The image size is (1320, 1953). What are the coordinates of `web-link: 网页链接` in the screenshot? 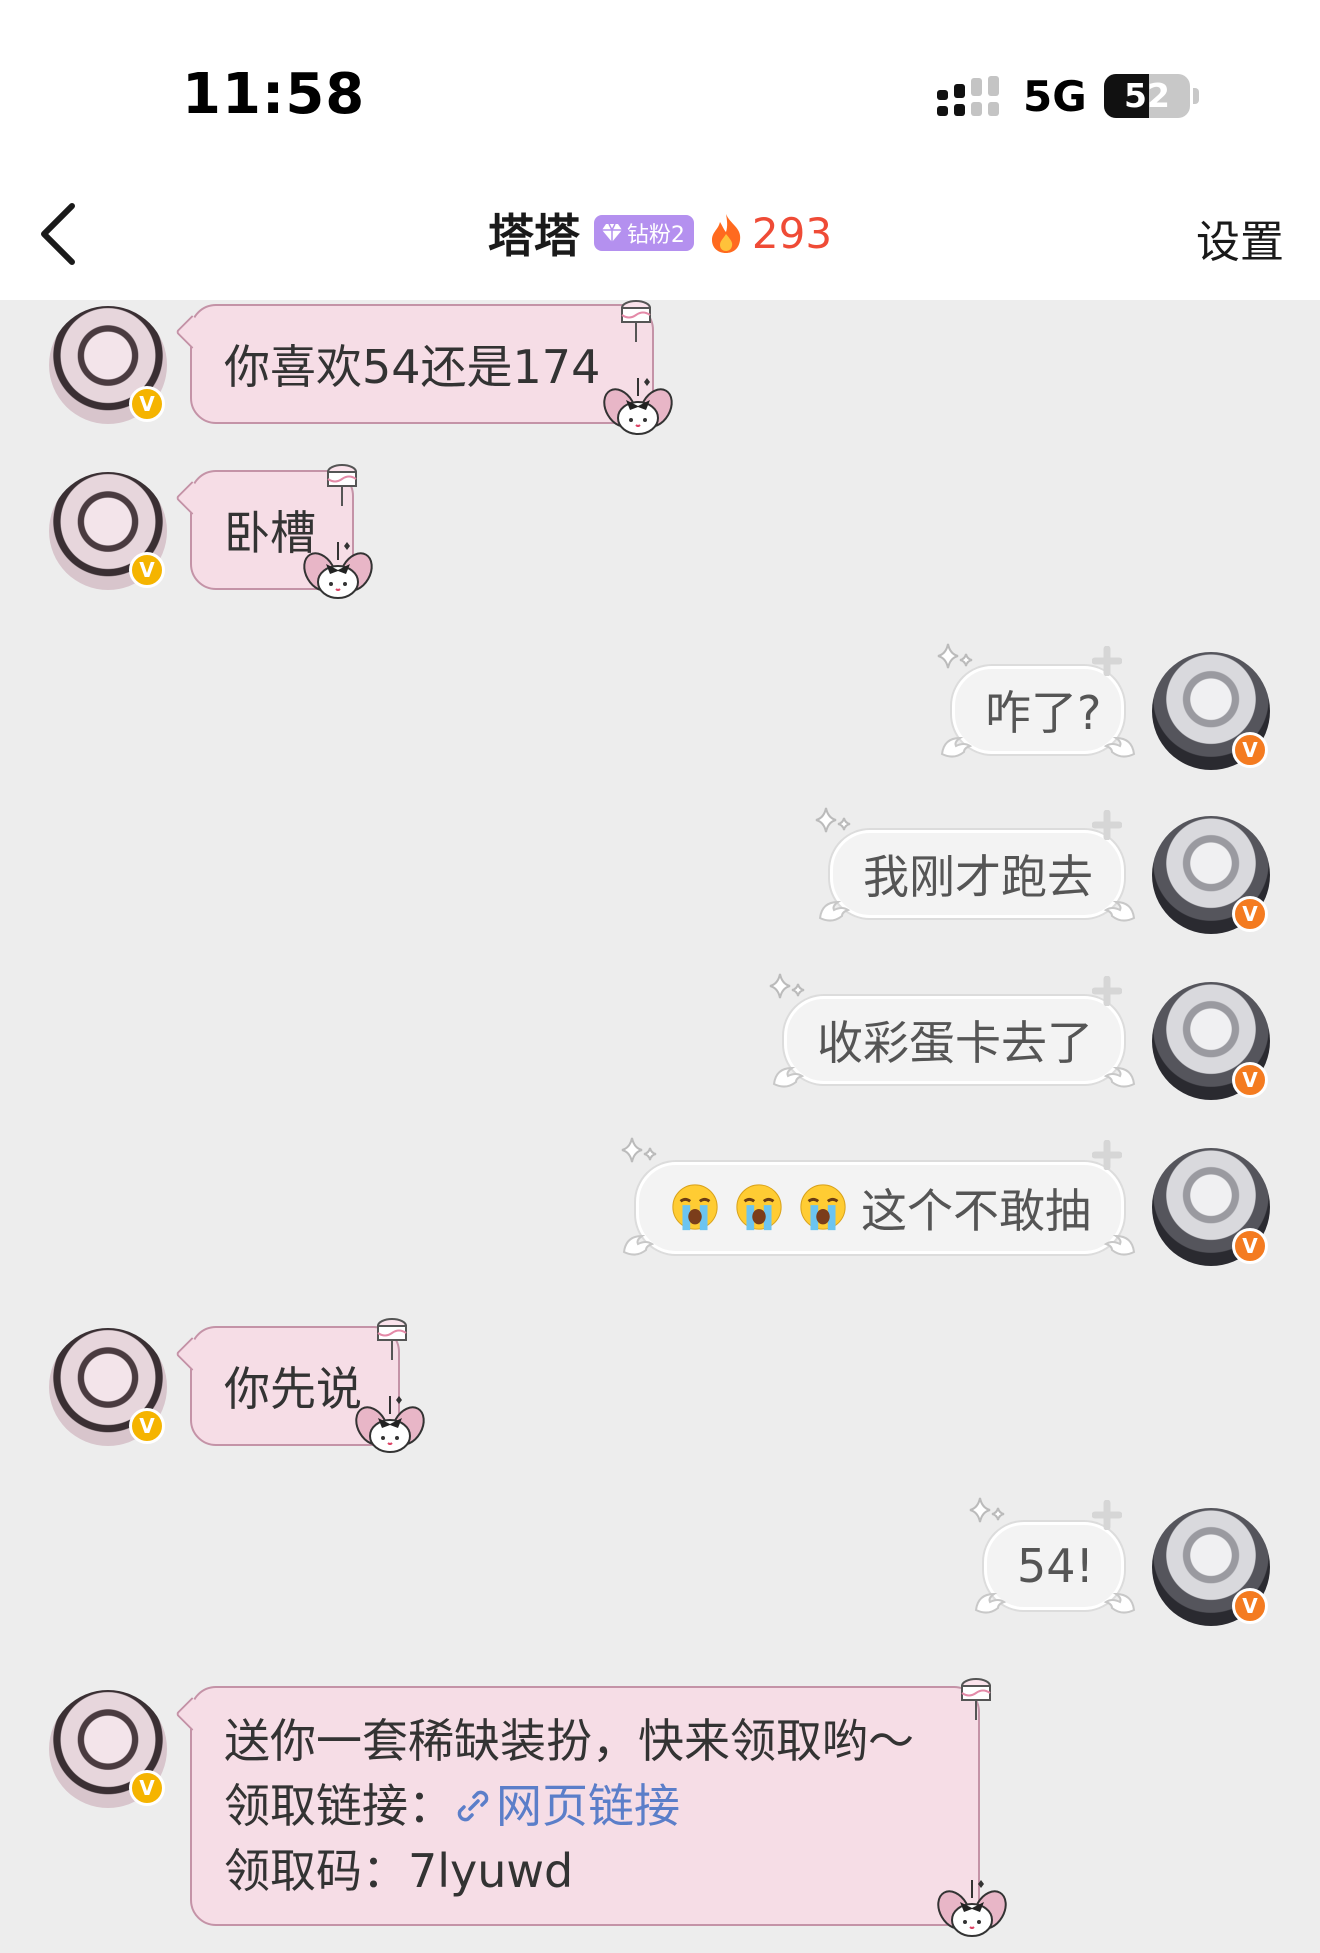 It's located at (567, 1806).